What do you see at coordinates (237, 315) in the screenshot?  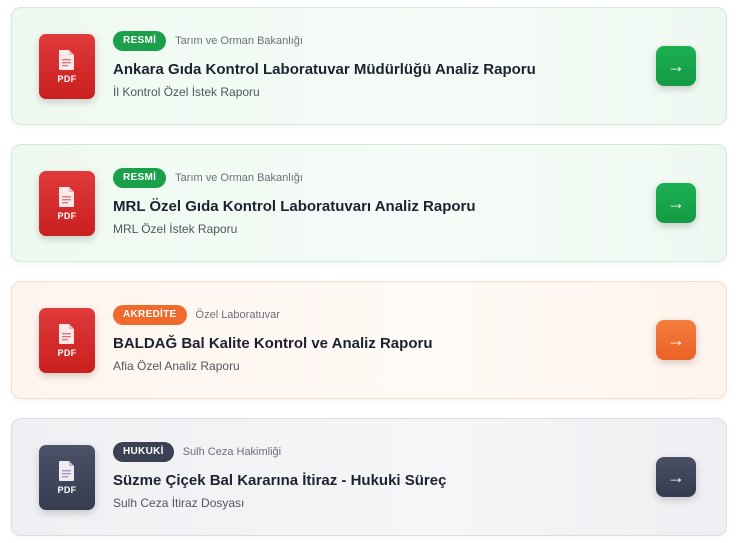 I see `source-label: Özel Laboratuvar` at bounding box center [237, 315].